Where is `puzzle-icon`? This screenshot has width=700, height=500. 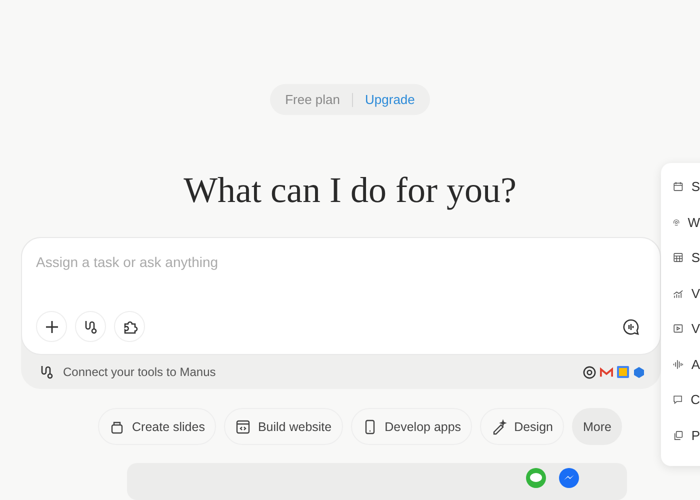 puzzle-icon is located at coordinates (130, 326).